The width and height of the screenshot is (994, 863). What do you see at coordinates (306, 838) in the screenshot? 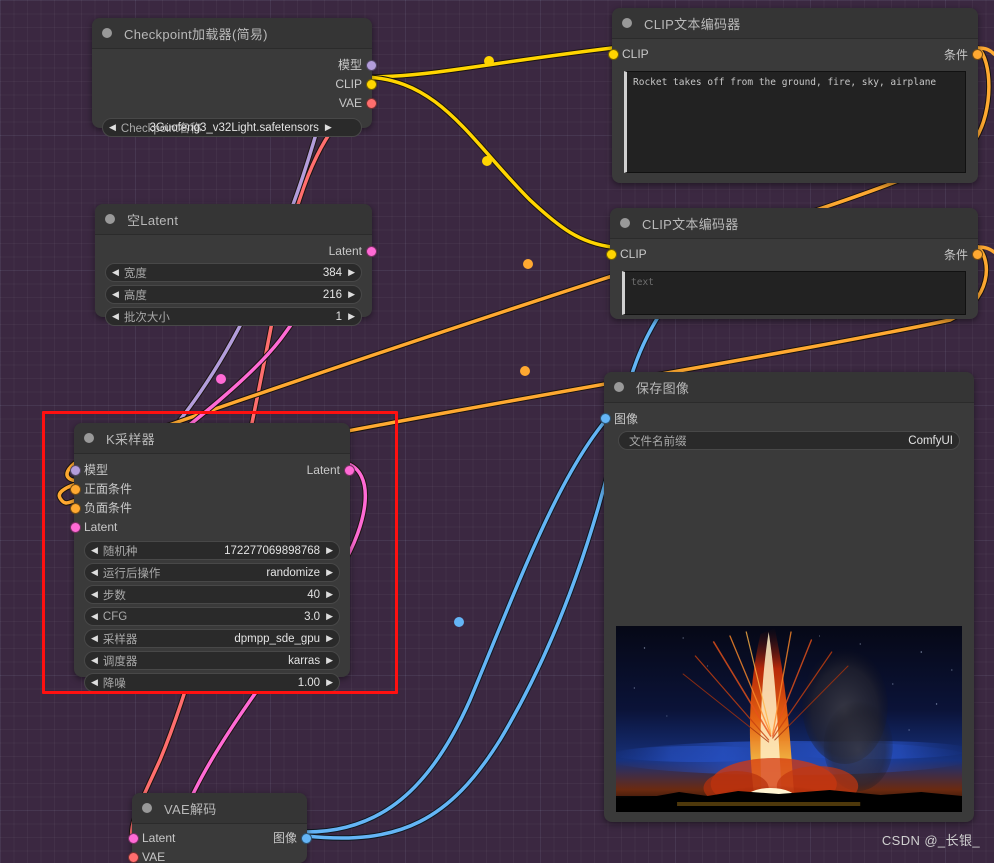
I see `port-image-output` at bounding box center [306, 838].